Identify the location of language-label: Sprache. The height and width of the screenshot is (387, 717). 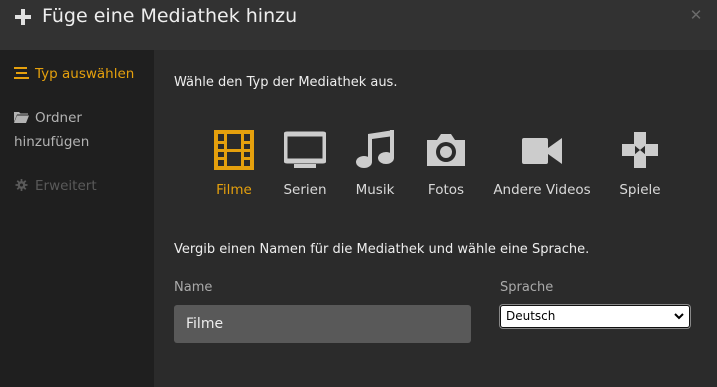
(527, 287).